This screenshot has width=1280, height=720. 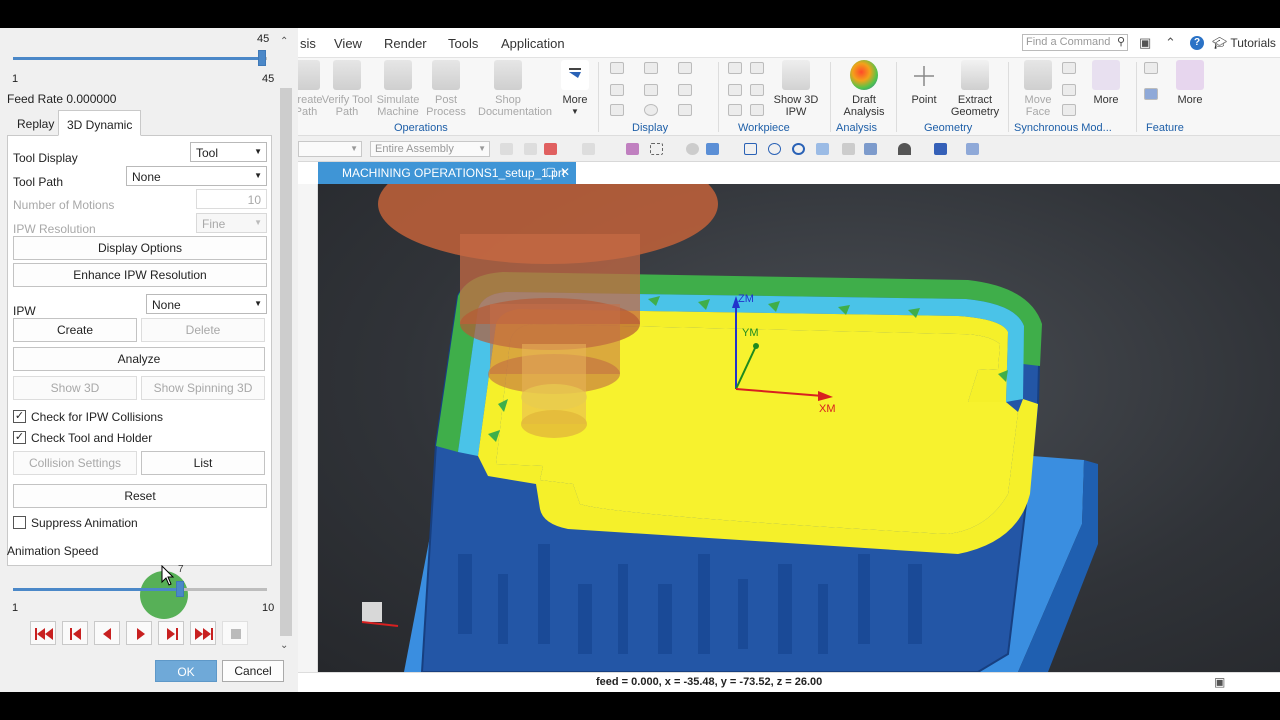 I want to click on number-of-motions-input: 10, so click(x=231, y=199).